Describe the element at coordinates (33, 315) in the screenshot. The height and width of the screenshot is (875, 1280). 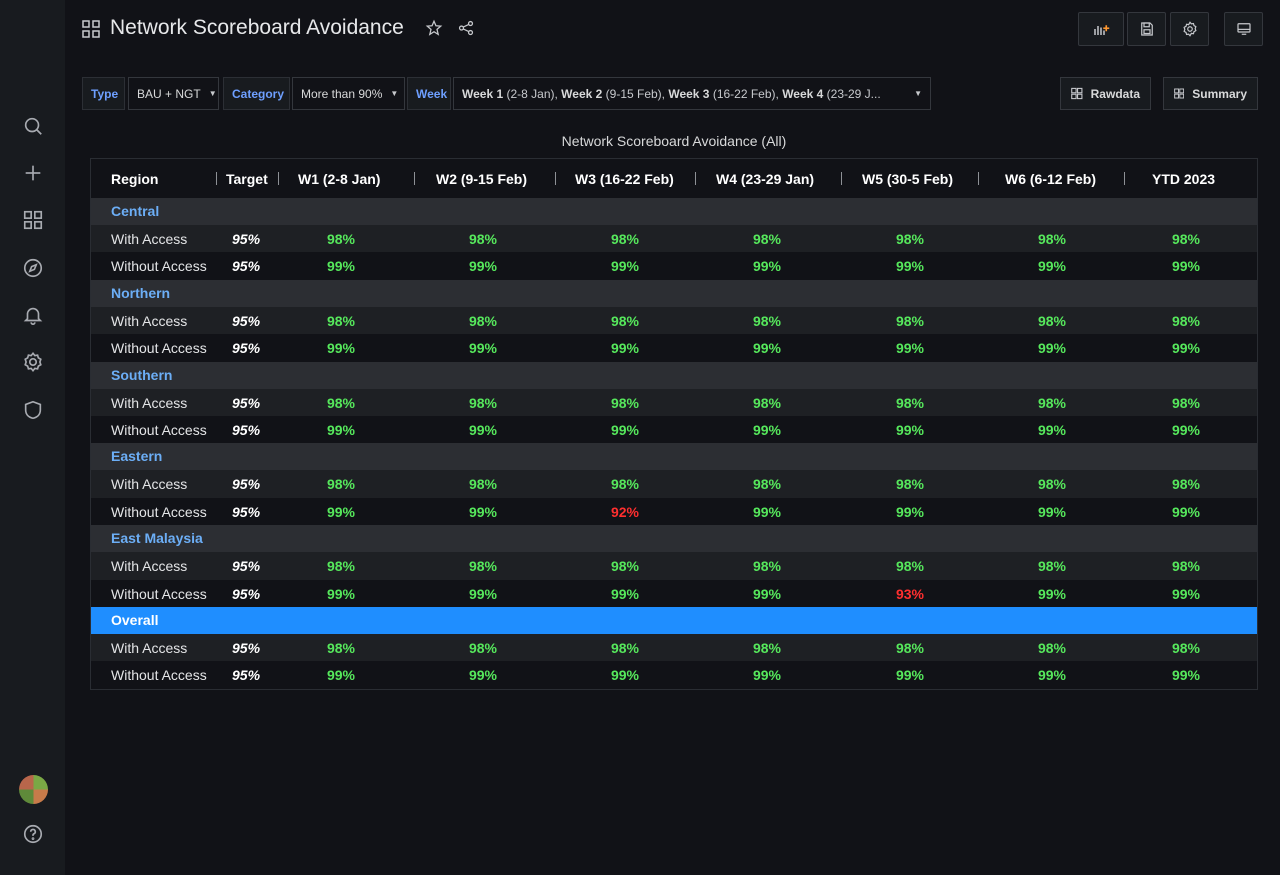
I see `bell-icon` at that location.